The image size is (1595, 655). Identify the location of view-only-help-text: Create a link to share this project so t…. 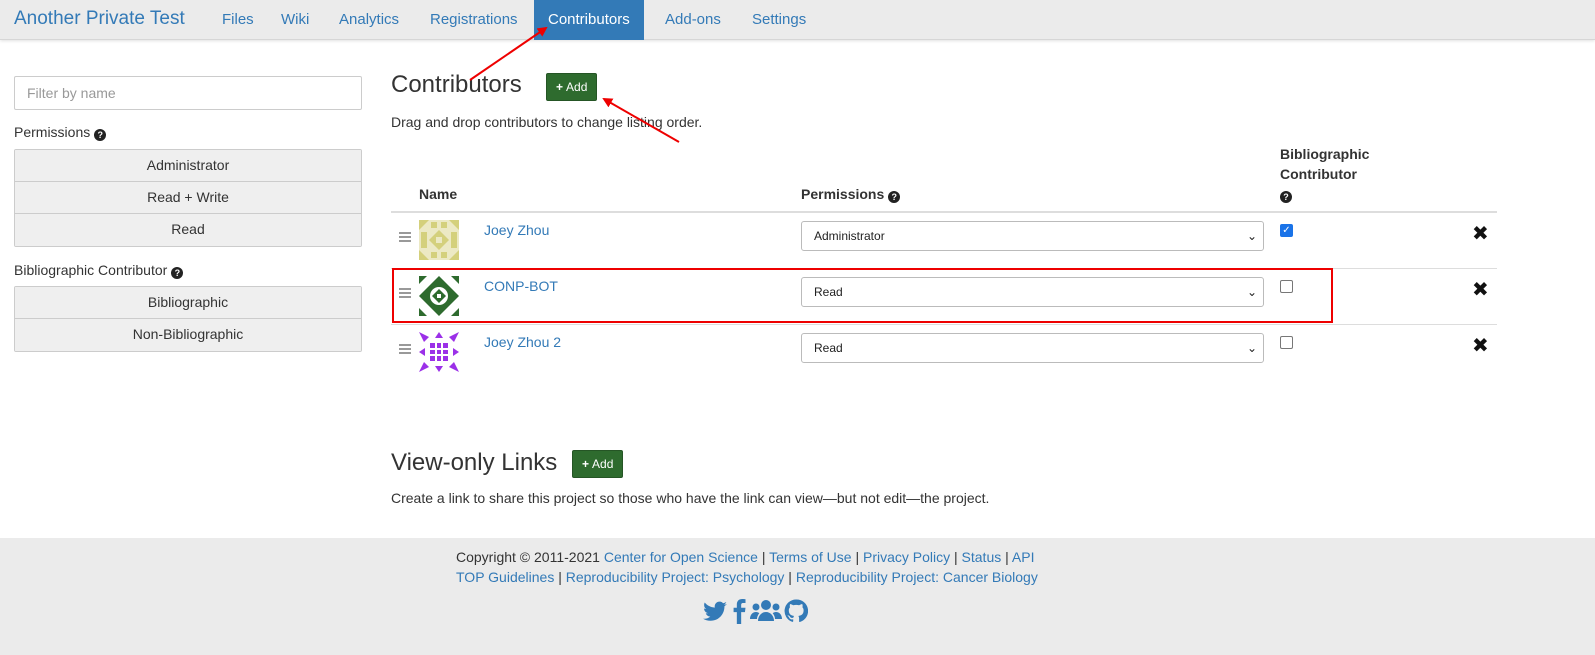
(690, 498).